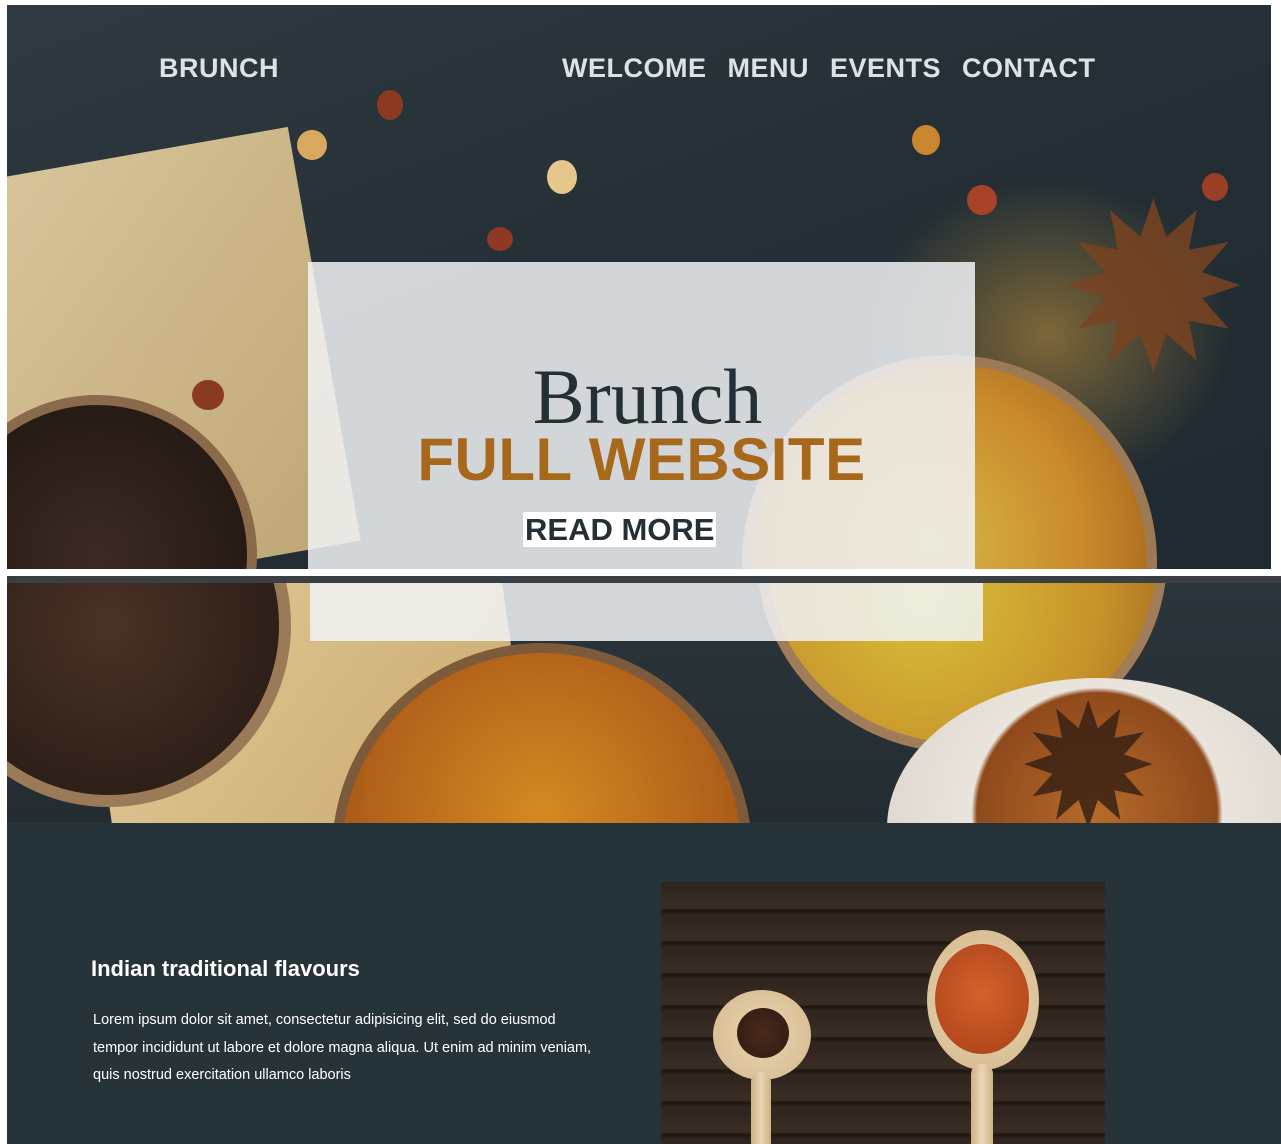 The height and width of the screenshot is (1144, 1281). I want to click on hero-overlay-box-continuation, so click(646, 612).